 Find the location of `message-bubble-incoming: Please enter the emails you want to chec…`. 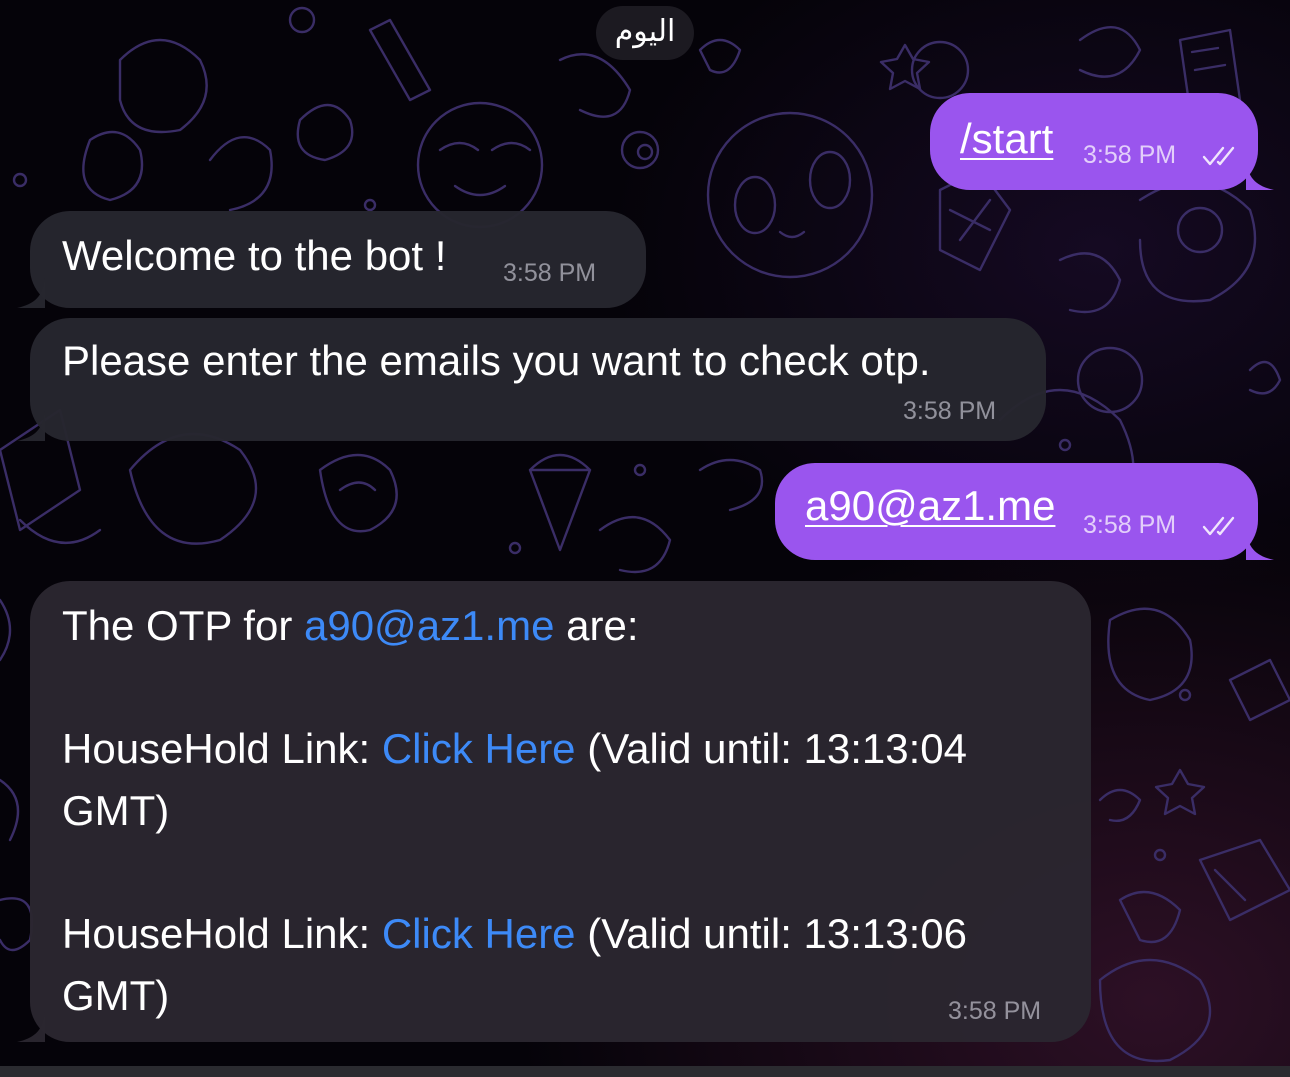

message-bubble-incoming: Please enter the emails you want to chec… is located at coordinates (531, 379).